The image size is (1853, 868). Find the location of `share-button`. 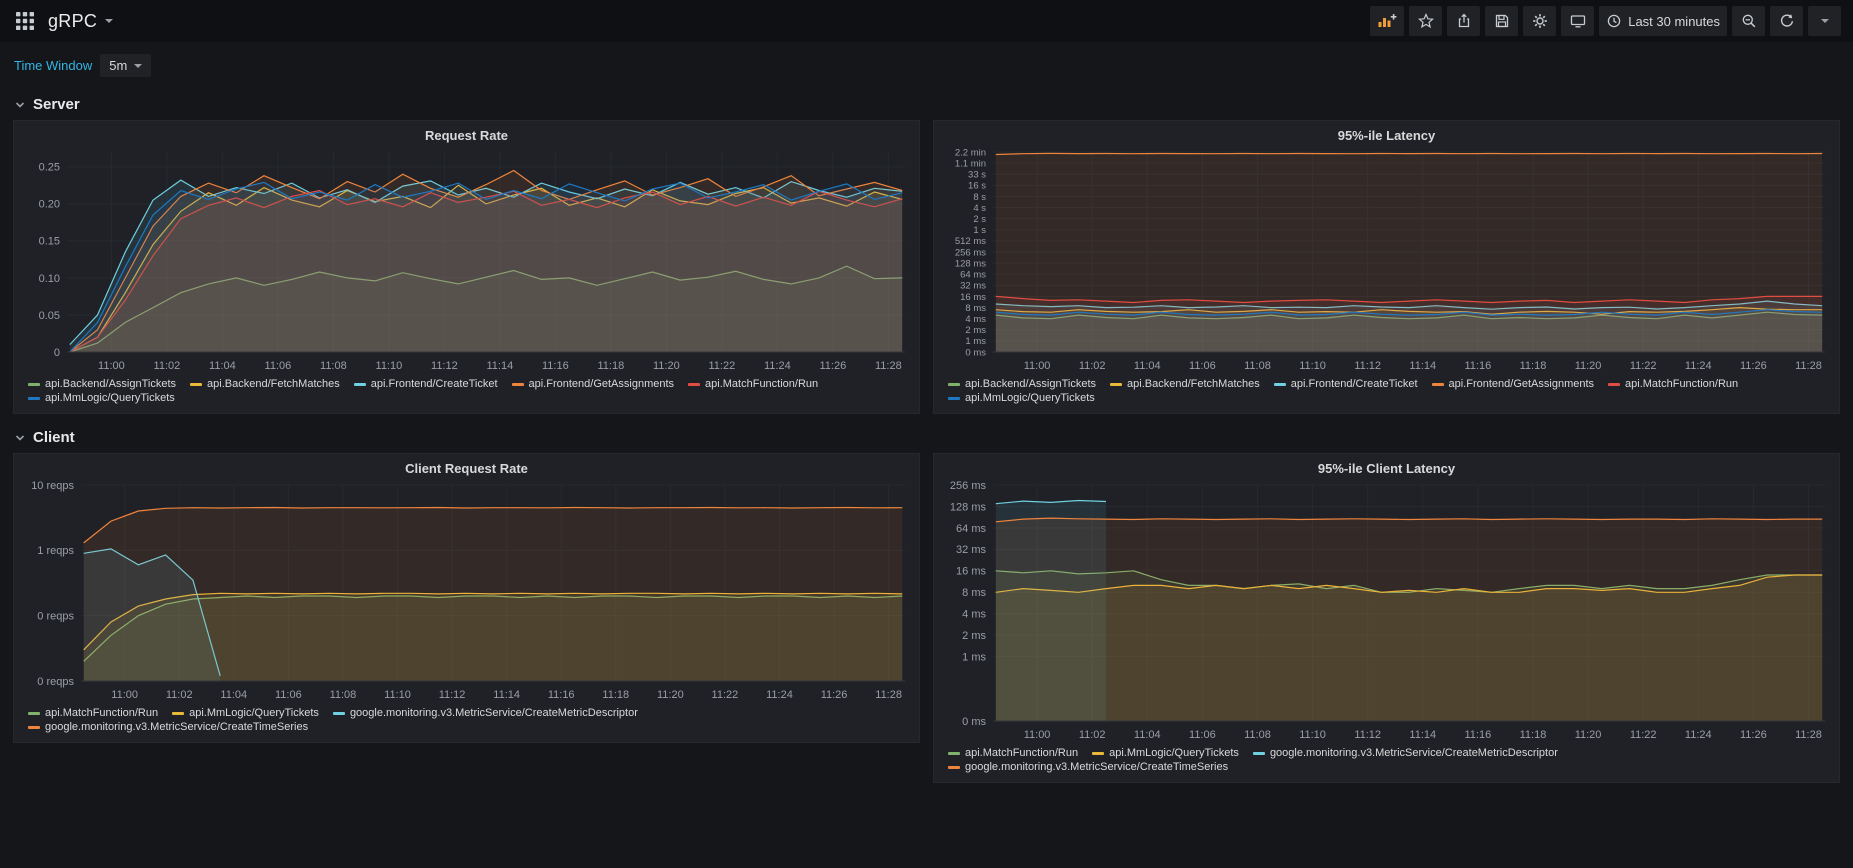

share-button is located at coordinates (1464, 21).